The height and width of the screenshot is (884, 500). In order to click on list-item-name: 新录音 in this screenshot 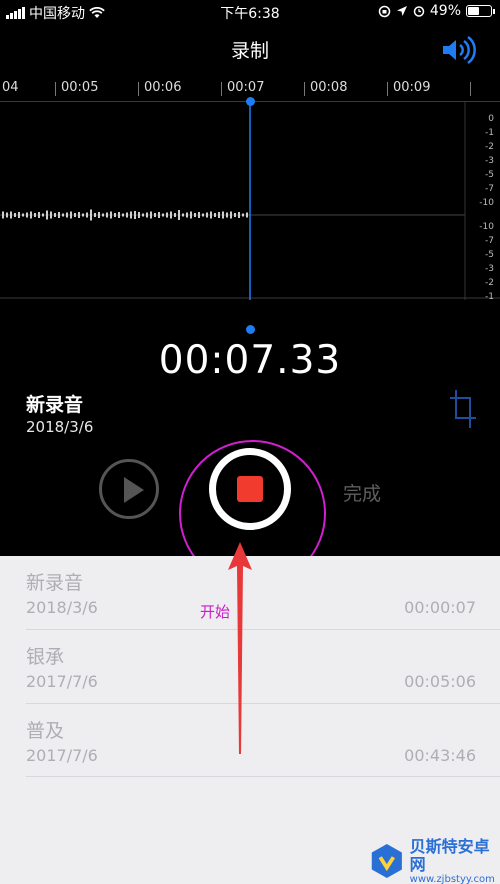, I will do `click(55, 583)`.